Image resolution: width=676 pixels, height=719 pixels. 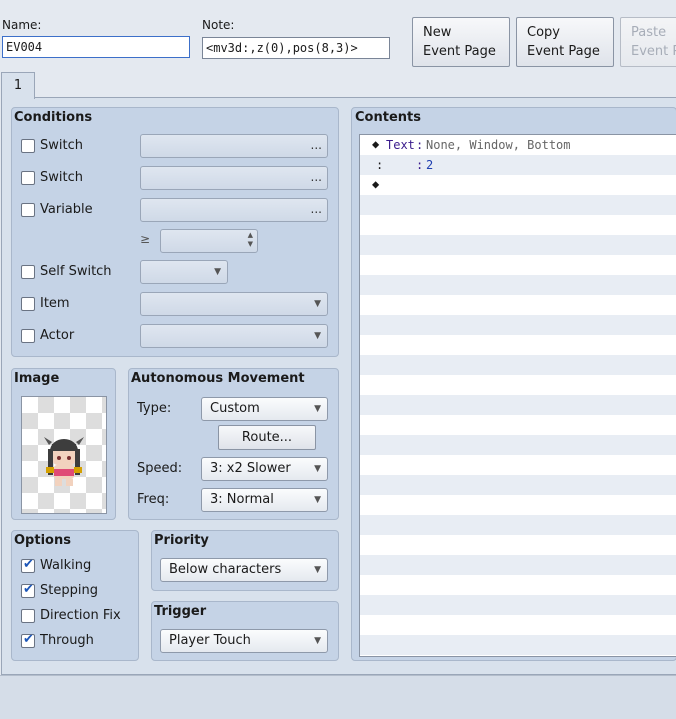 I want to click on note-value: <mv3d:,z(0),pos(8,3)>, so click(x=282, y=48).